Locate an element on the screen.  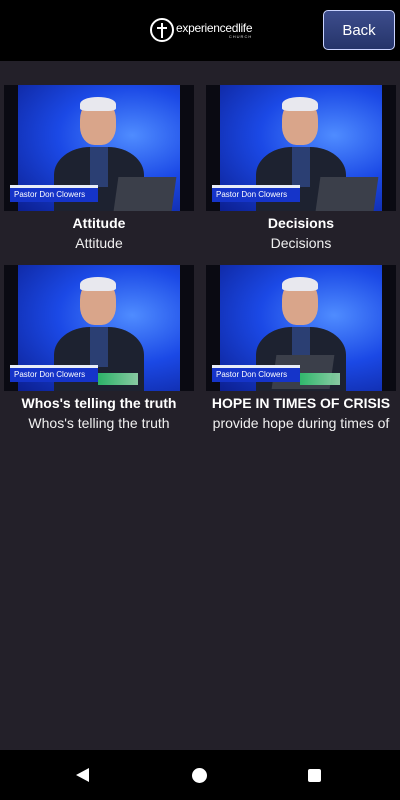
video-title: Whos's telling the truth is located at coordinates (99, 403).